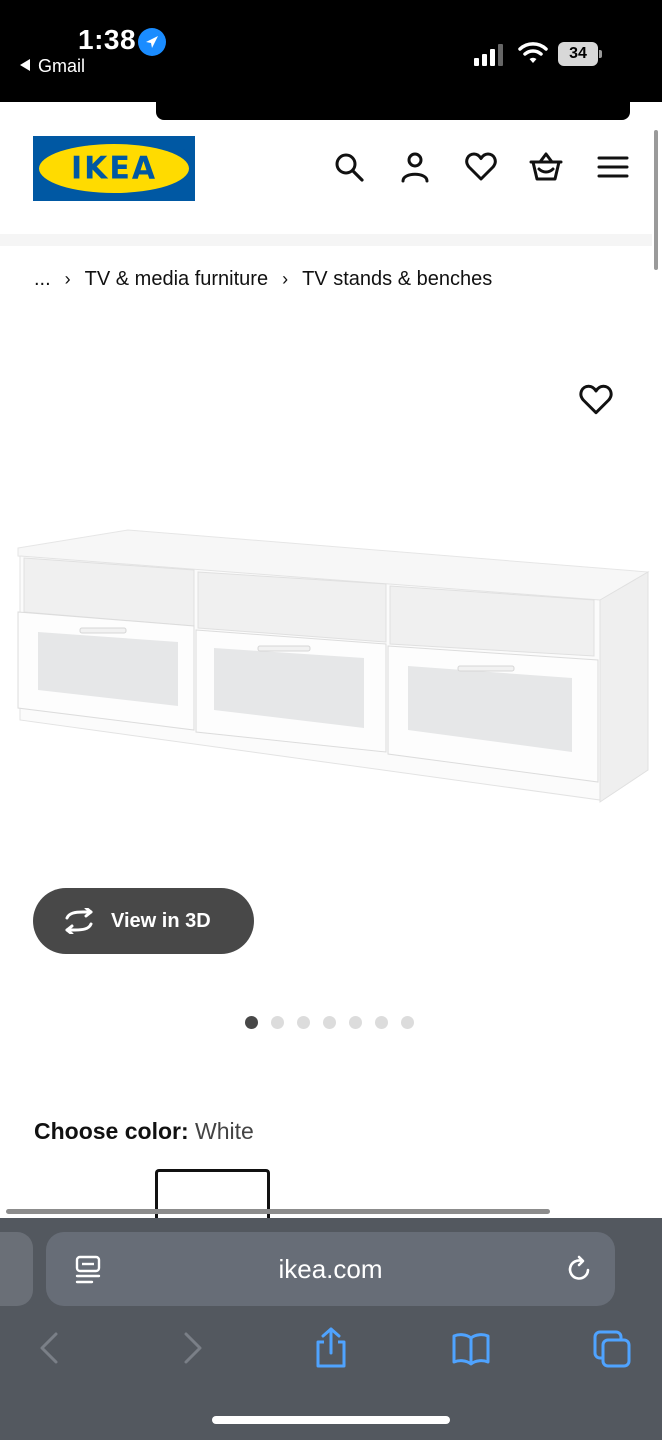 Image resolution: width=662 pixels, height=1440 pixels. I want to click on address-bar: ikea.com, so click(330, 1269).